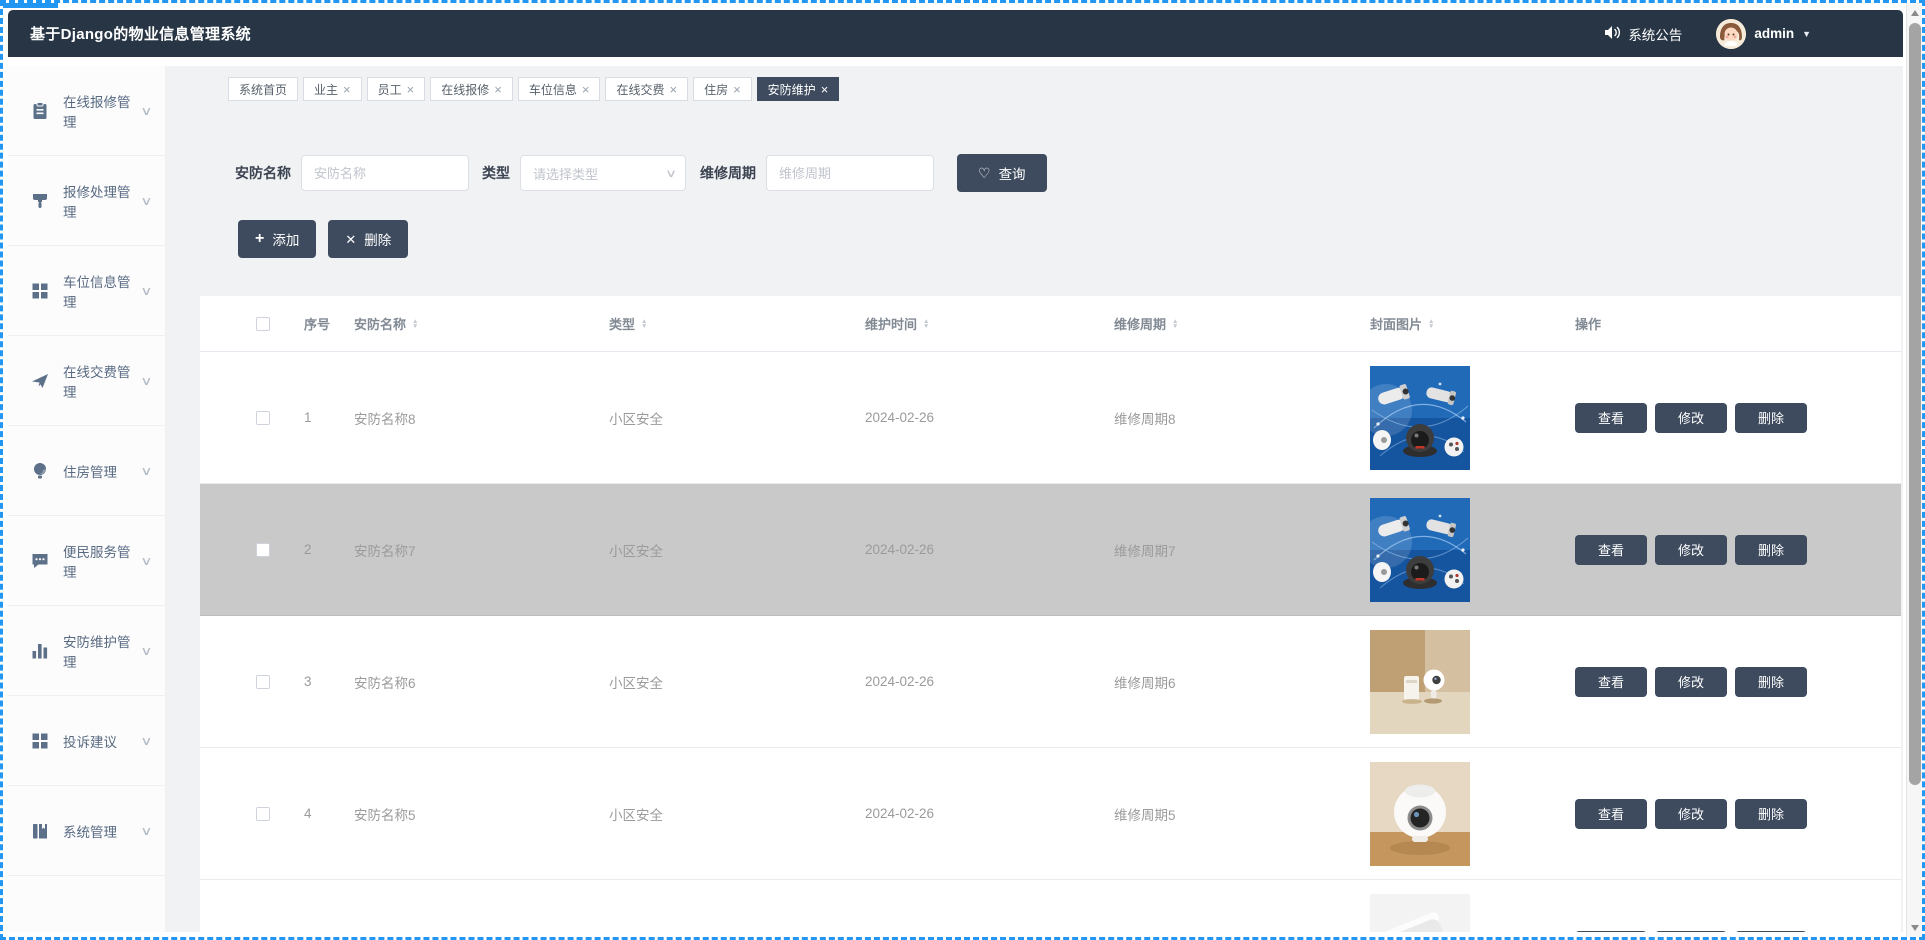  What do you see at coordinates (86, 291) in the screenshot?
I see `sidebar-item: 车位信息管理 ∨` at bounding box center [86, 291].